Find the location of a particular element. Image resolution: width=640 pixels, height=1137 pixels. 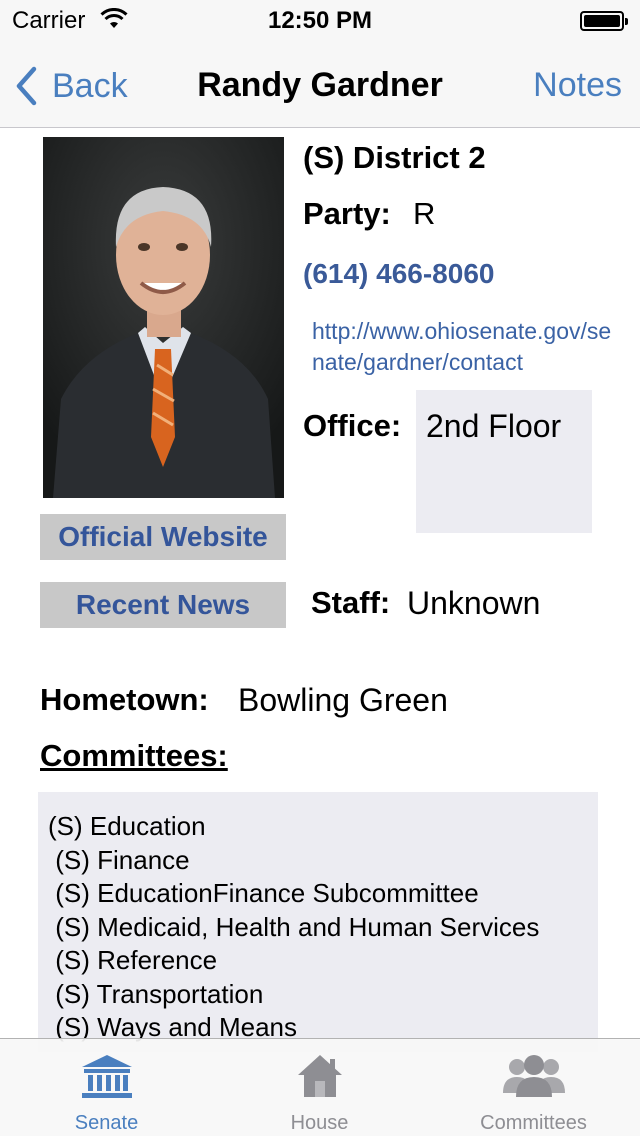

official-website-button: Official Website is located at coordinates (163, 537).